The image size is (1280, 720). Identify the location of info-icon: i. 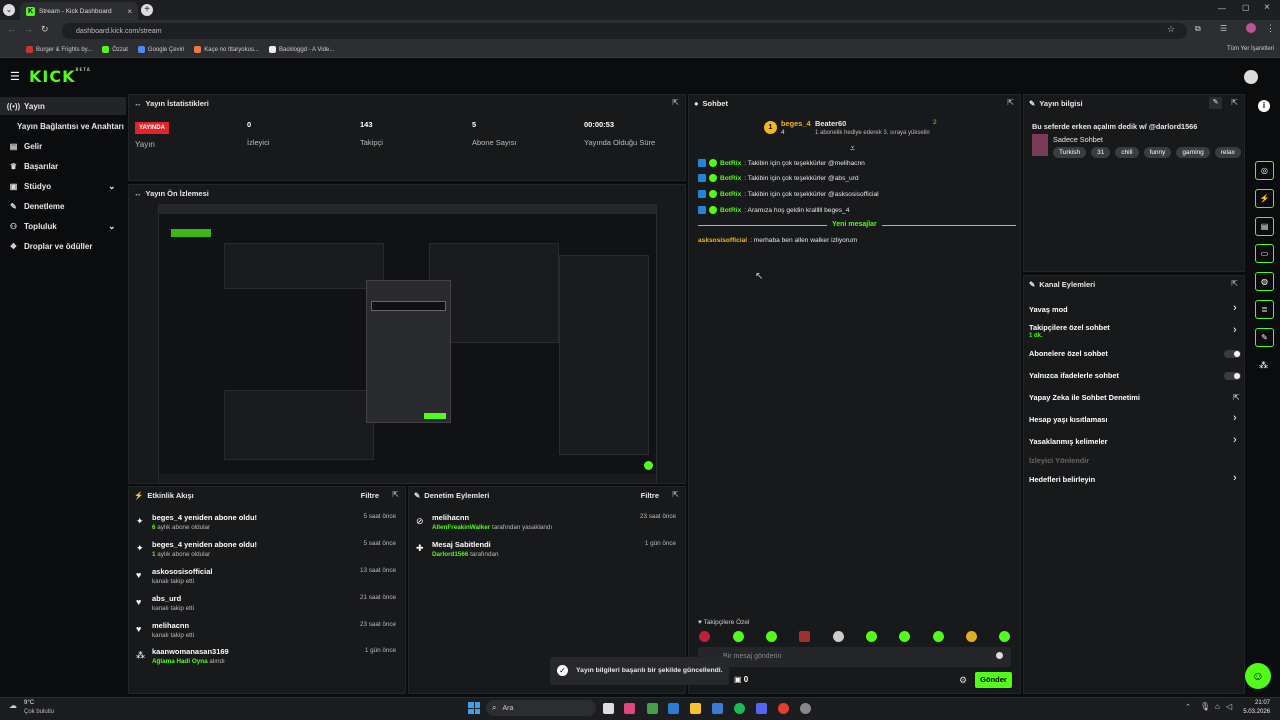
(1264, 106).